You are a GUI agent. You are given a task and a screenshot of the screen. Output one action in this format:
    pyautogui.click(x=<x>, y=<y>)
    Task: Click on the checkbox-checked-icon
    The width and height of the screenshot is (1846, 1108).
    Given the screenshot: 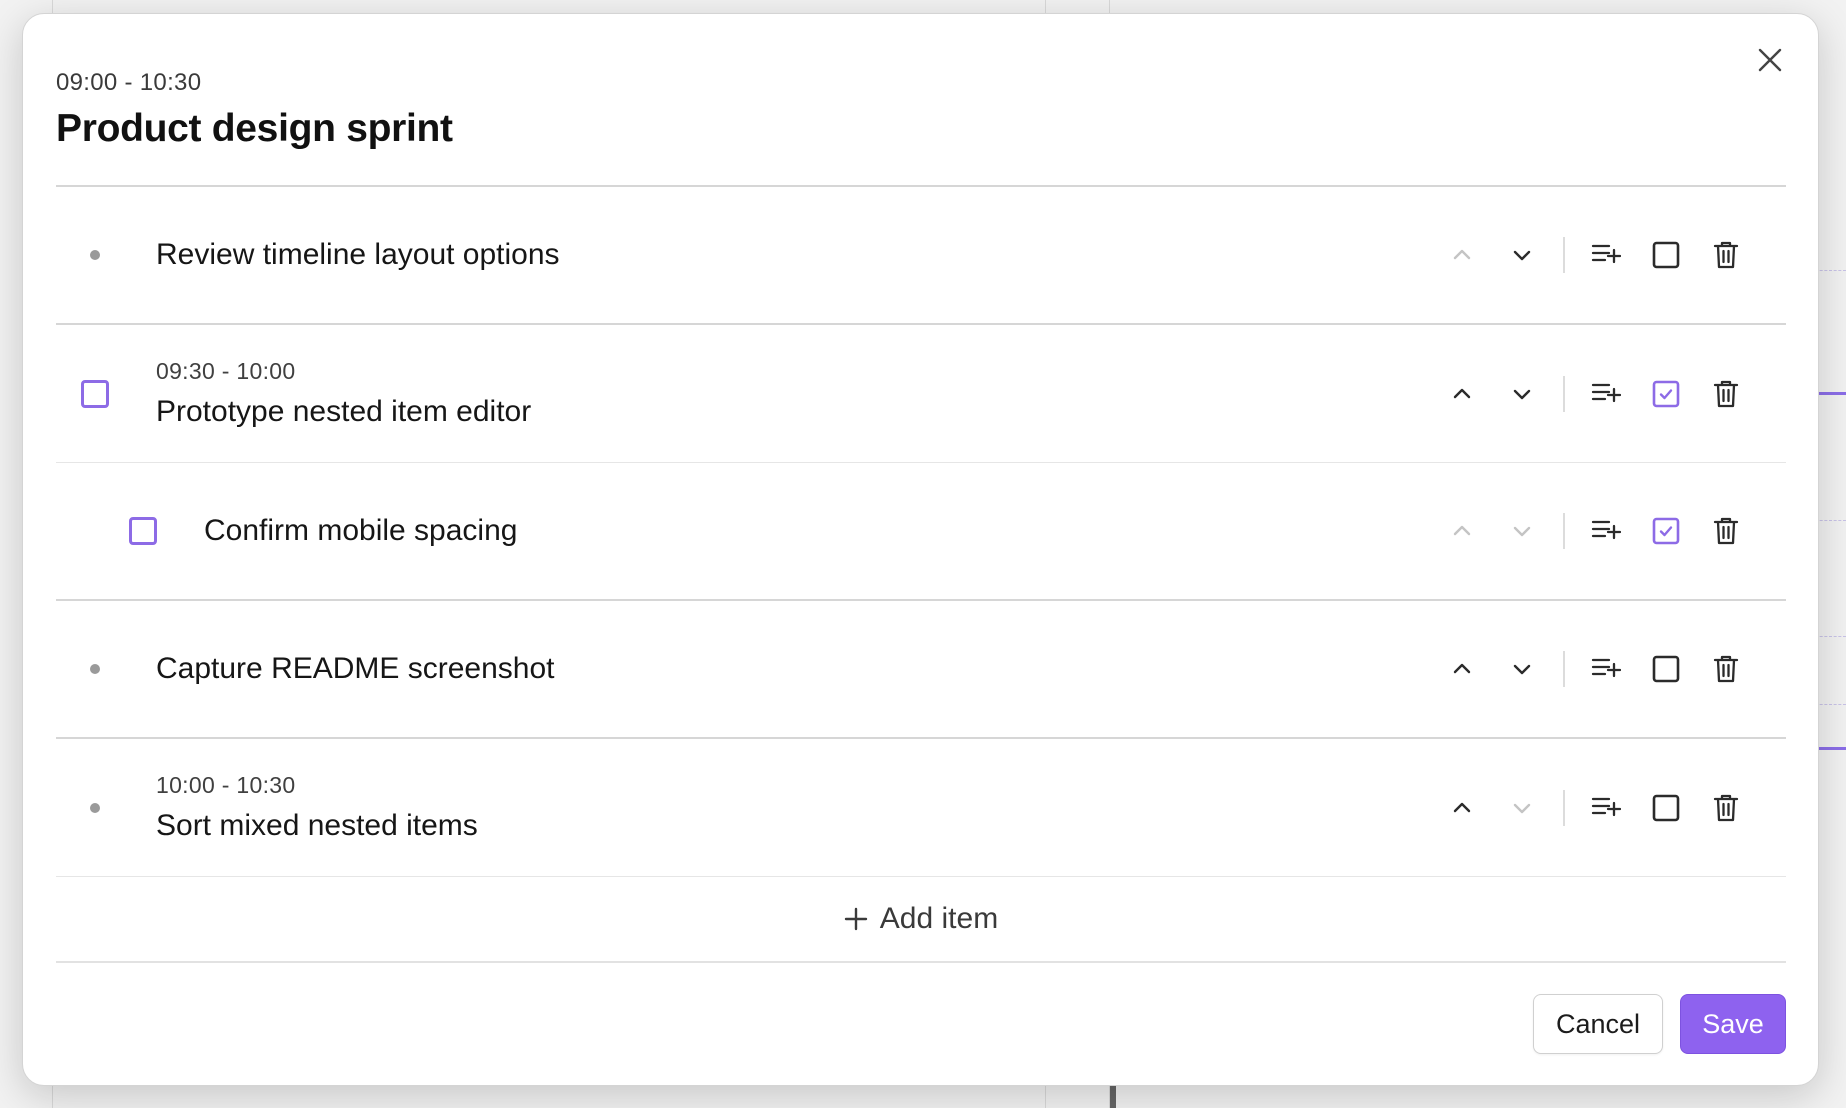 What is the action you would take?
    pyautogui.click(x=1666, y=531)
    